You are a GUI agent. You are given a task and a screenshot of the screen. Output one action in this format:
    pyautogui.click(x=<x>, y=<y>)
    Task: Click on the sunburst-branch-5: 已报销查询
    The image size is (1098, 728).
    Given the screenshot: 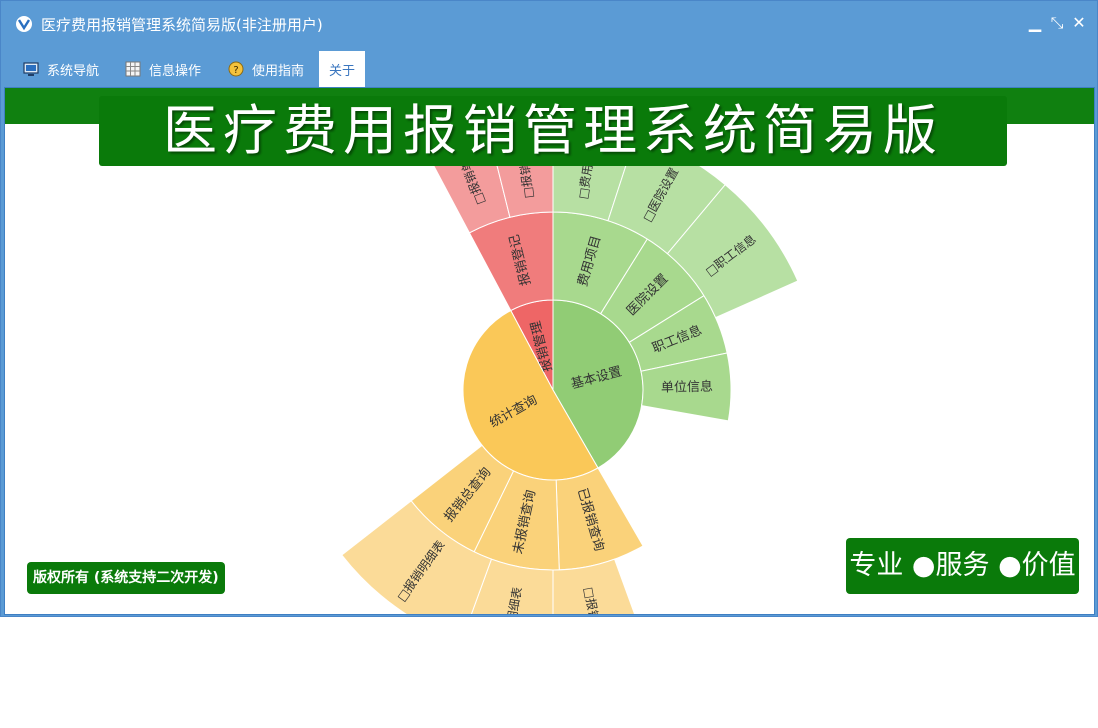 What is the action you would take?
    pyautogui.click(x=599, y=519)
    